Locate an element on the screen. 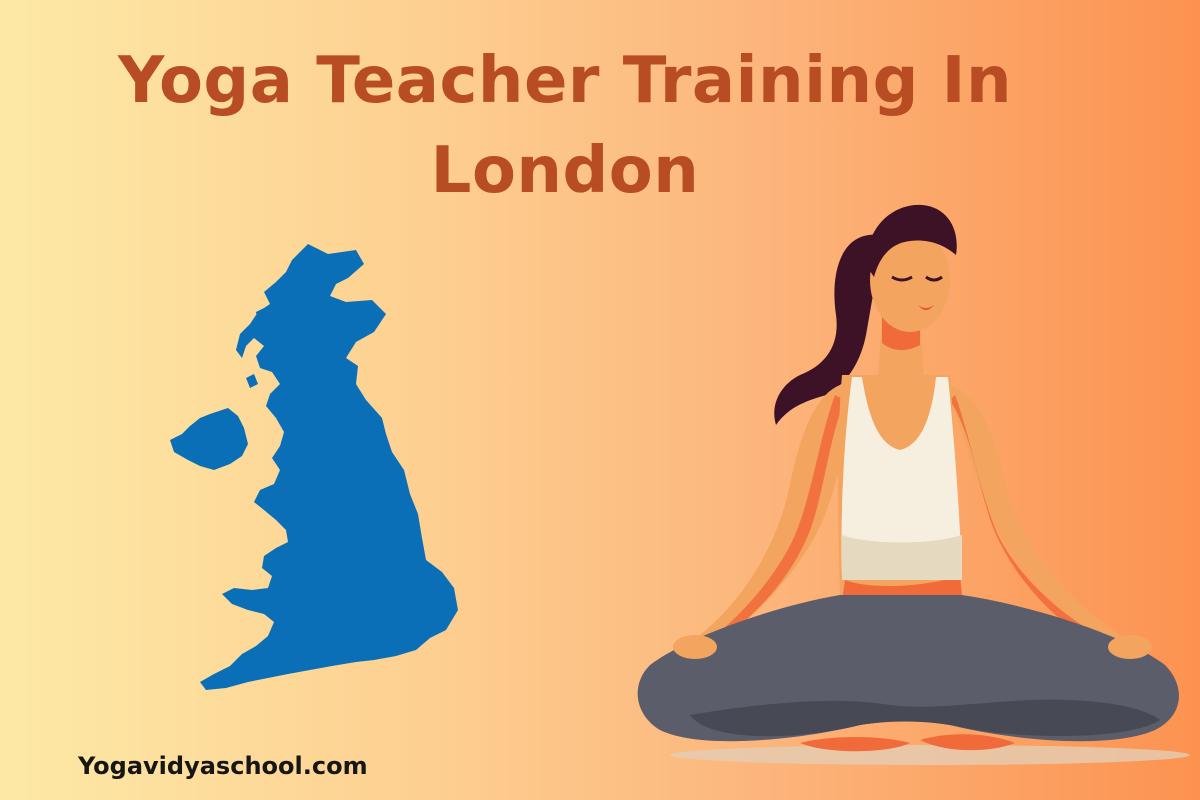 The image size is (1200, 800). great-britain-shape is located at coordinates (329, 467).